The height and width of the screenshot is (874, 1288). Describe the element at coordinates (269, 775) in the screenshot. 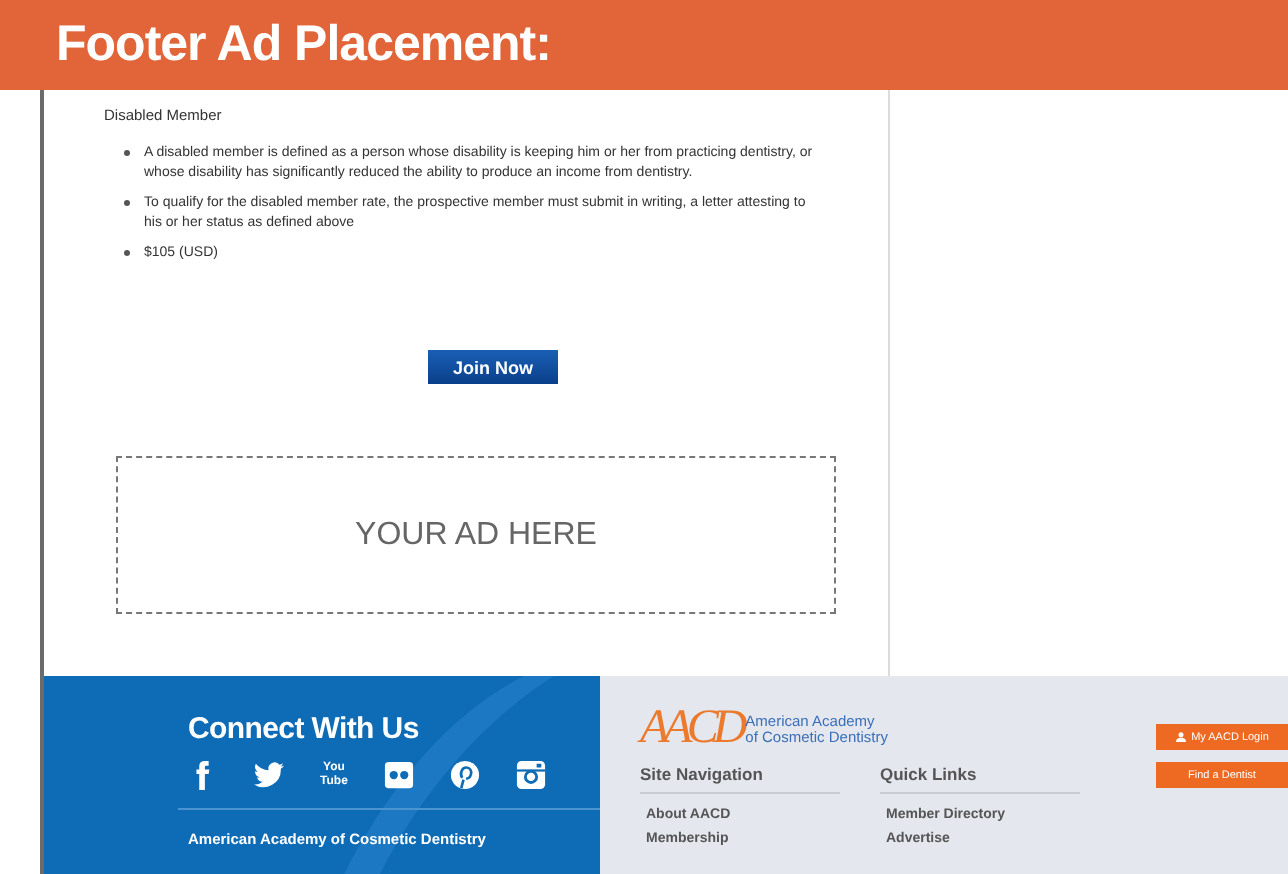

I see `bird-icon` at that location.